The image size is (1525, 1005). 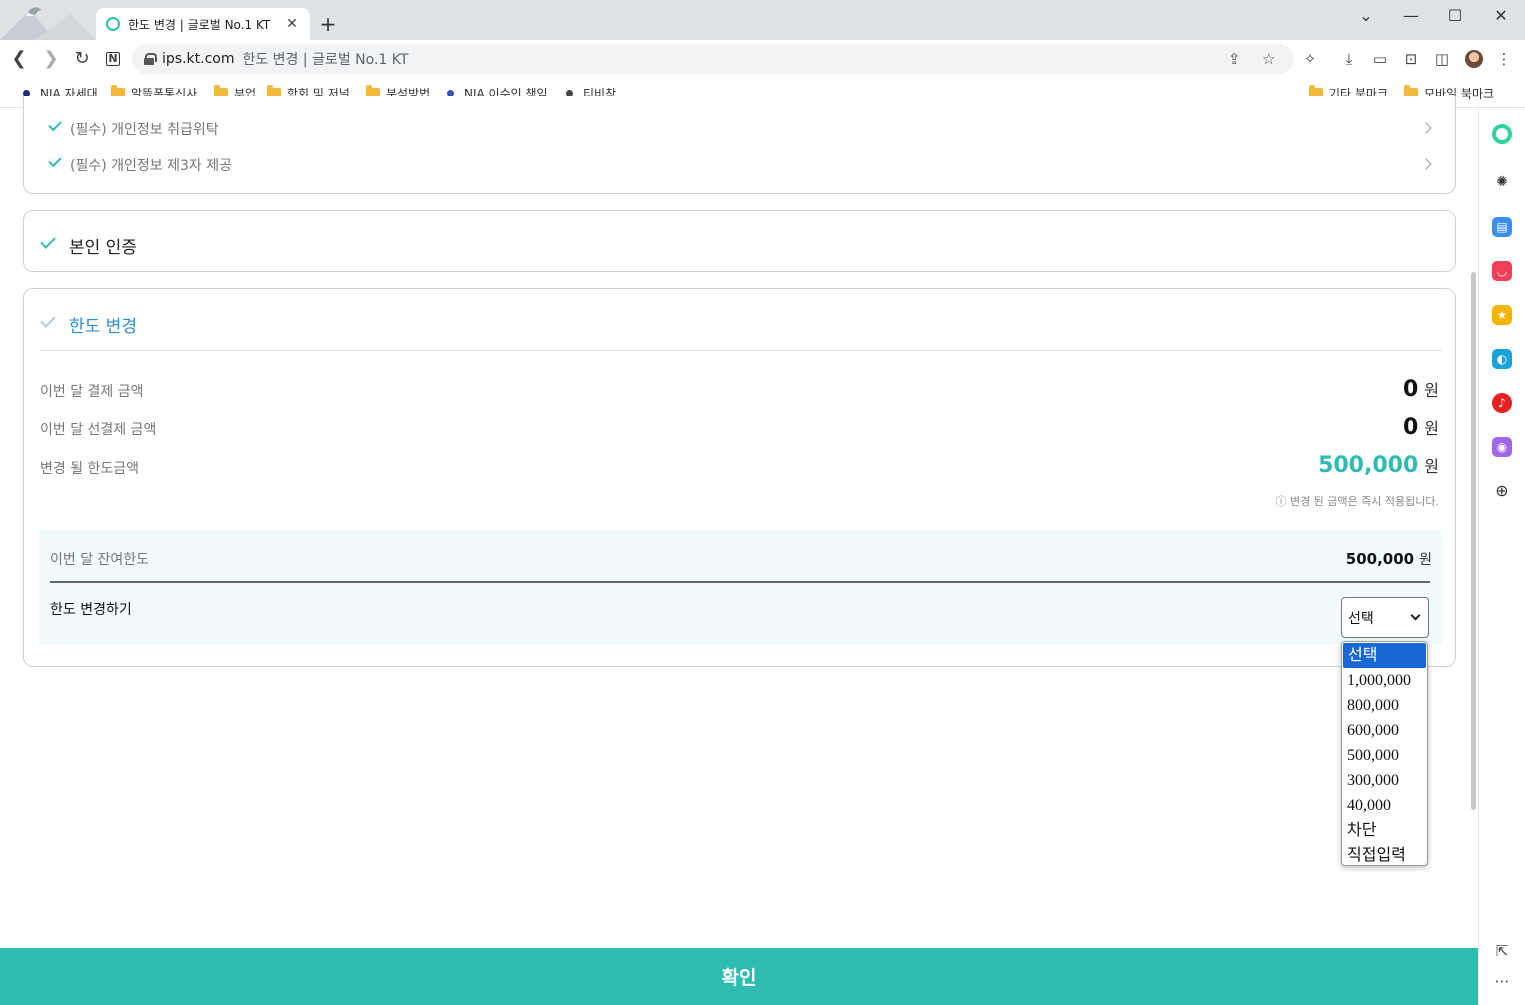 I want to click on pocket-icon: ◡, so click(x=1502, y=271).